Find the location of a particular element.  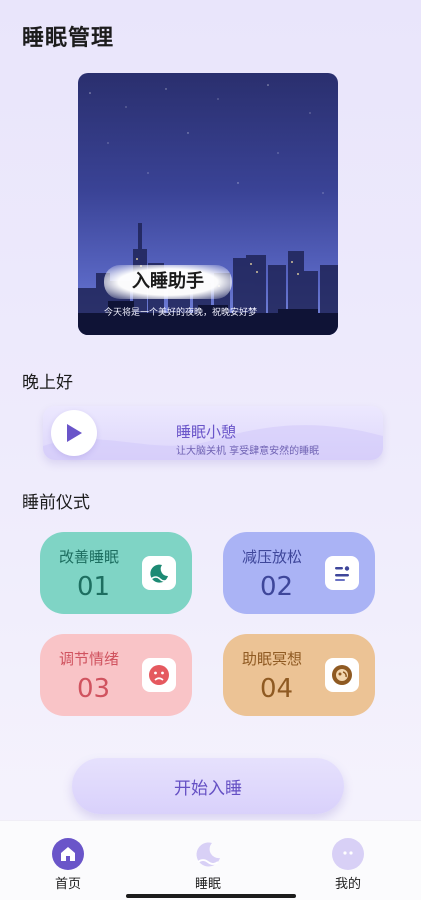

sleep-moon-icon is located at coordinates (208, 854).